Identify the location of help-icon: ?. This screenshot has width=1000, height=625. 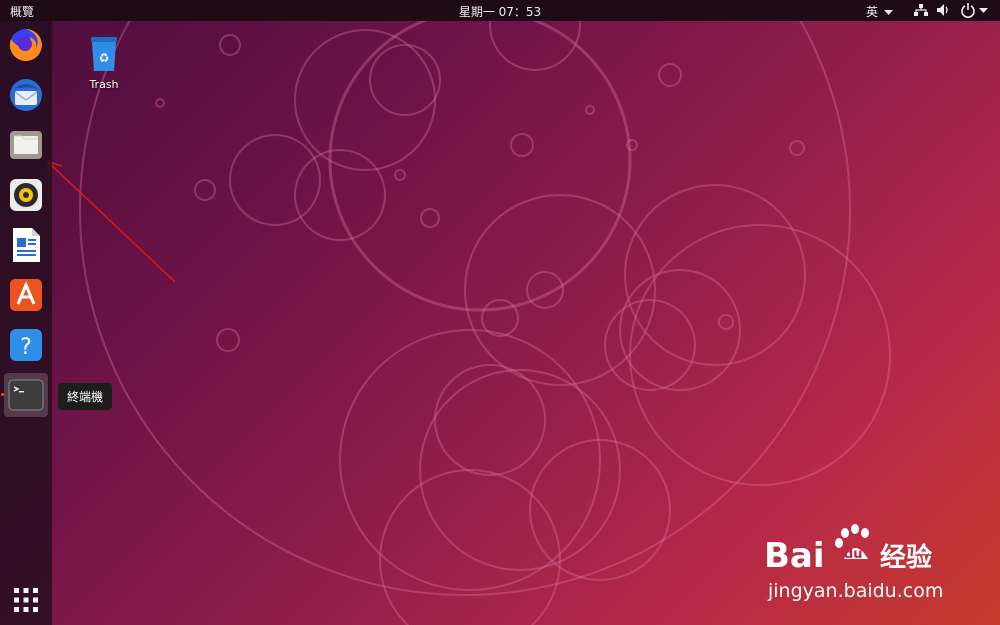
(26, 345).